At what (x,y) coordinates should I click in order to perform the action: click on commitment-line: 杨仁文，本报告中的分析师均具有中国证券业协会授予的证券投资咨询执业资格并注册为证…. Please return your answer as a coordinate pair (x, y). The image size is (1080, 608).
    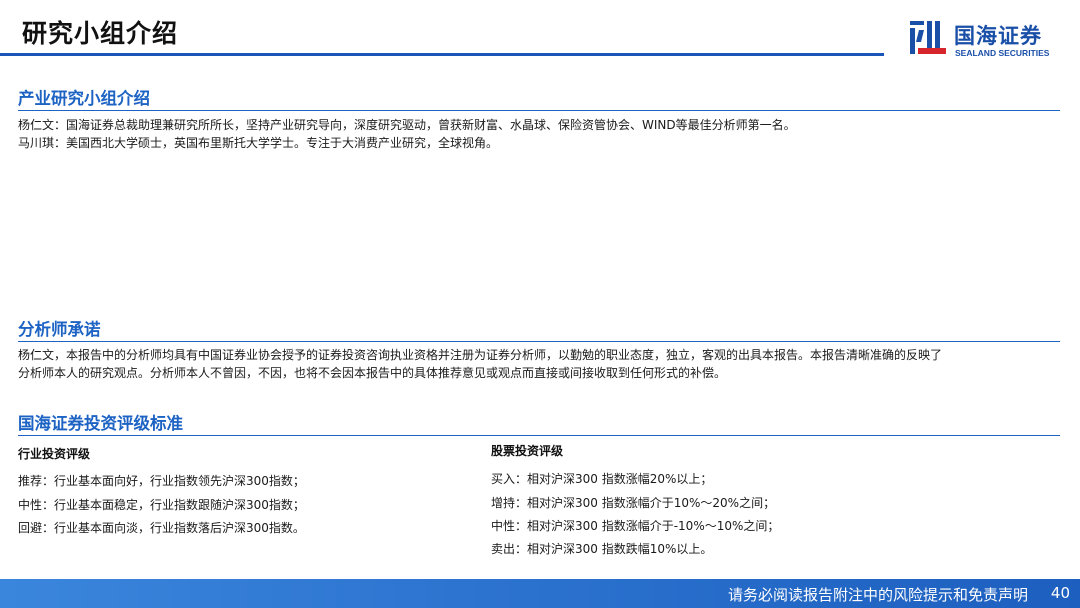
    Looking at the image, I should click on (480, 355).